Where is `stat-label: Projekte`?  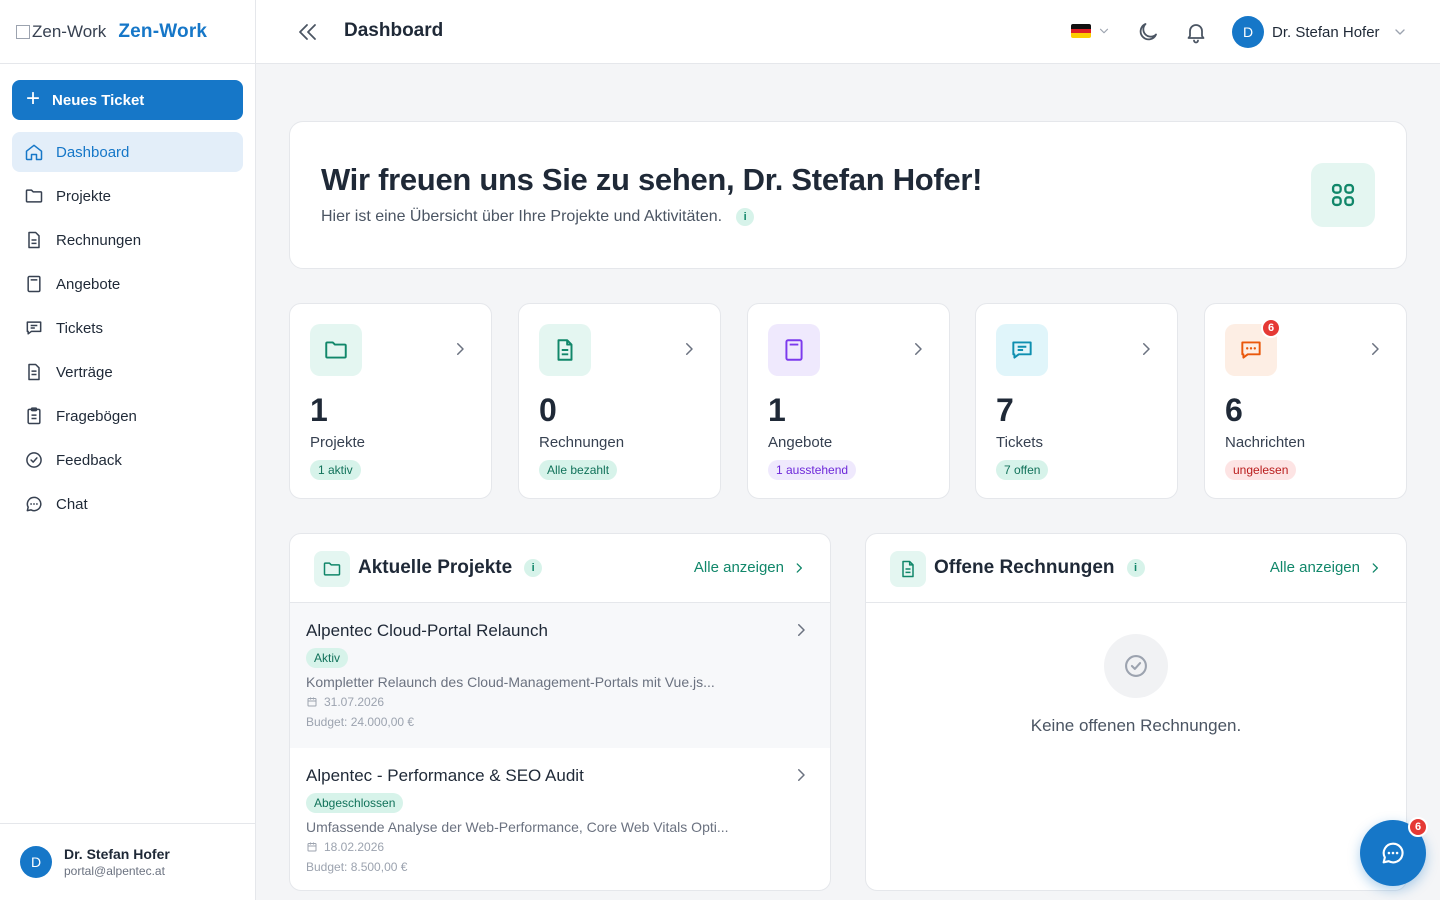
stat-label: Projekte is located at coordinates (338, 442).